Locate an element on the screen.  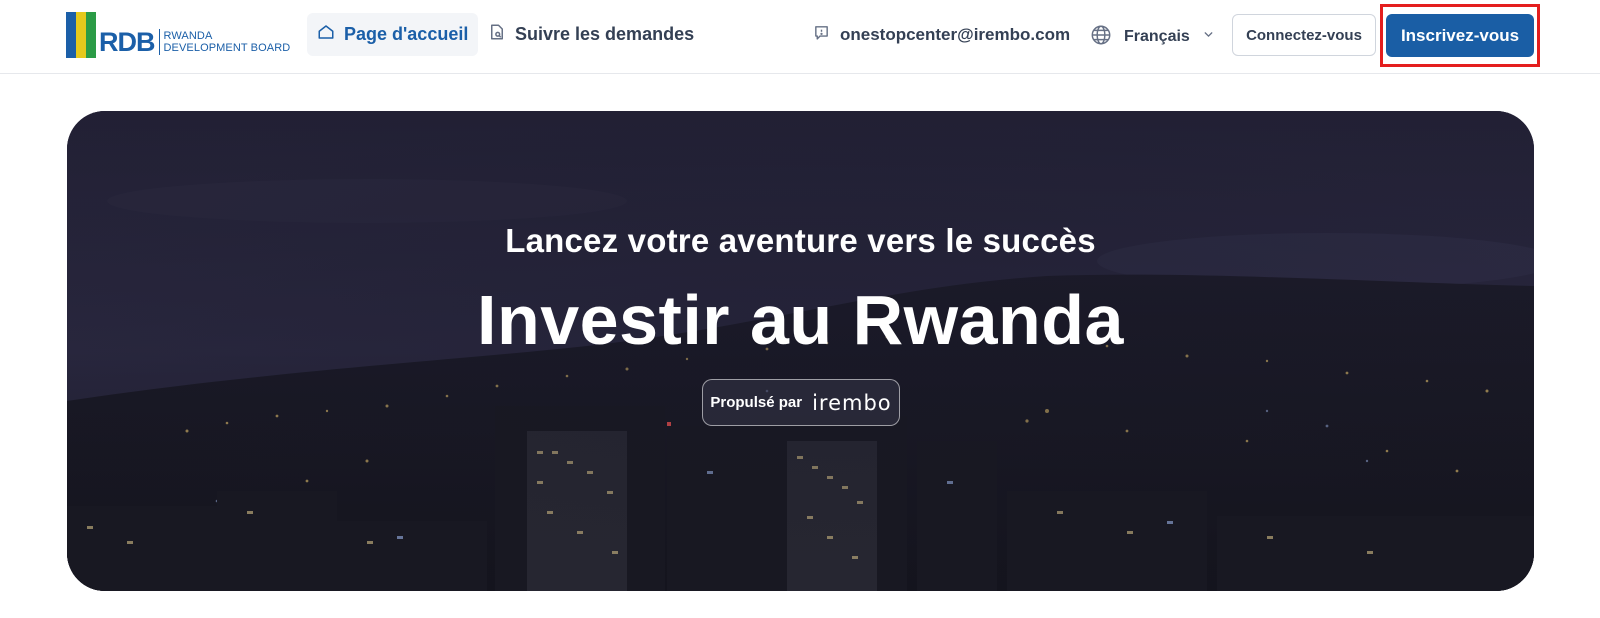
nav-track-requests: Suivre les demandes is located at coordinates (591, 34).